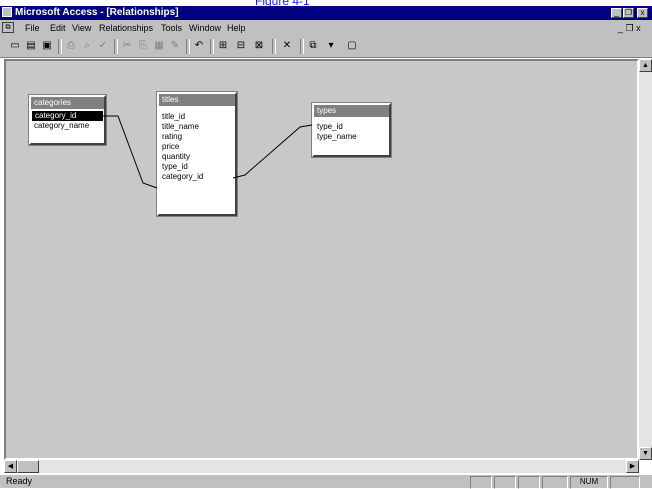  Describe the element at coordinates (197, 137) in the screenshot. I see `field-rating: rating` at that location.